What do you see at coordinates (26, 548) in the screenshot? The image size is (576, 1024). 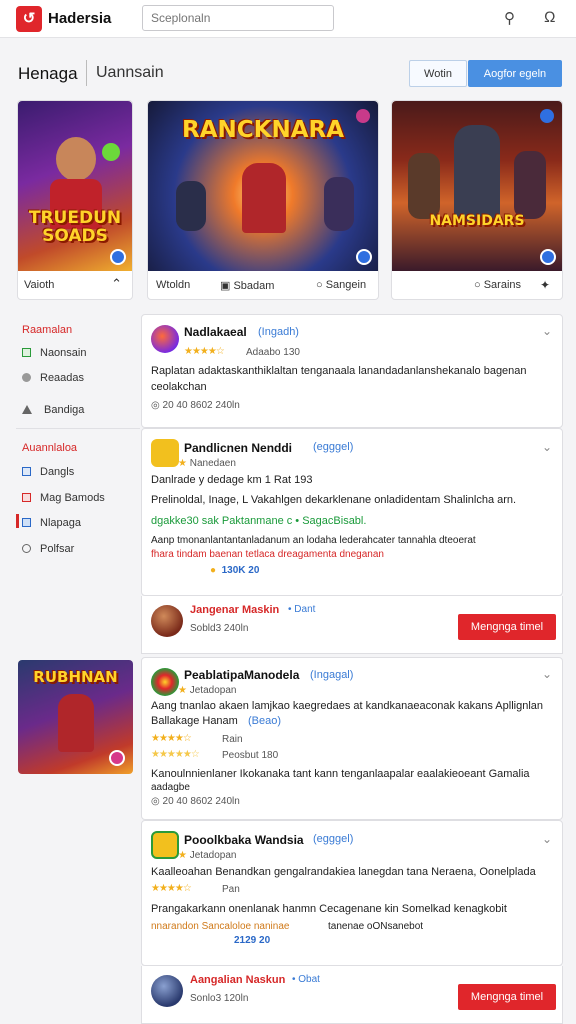 I see `clock-icon` at bounding box center [26, 548].